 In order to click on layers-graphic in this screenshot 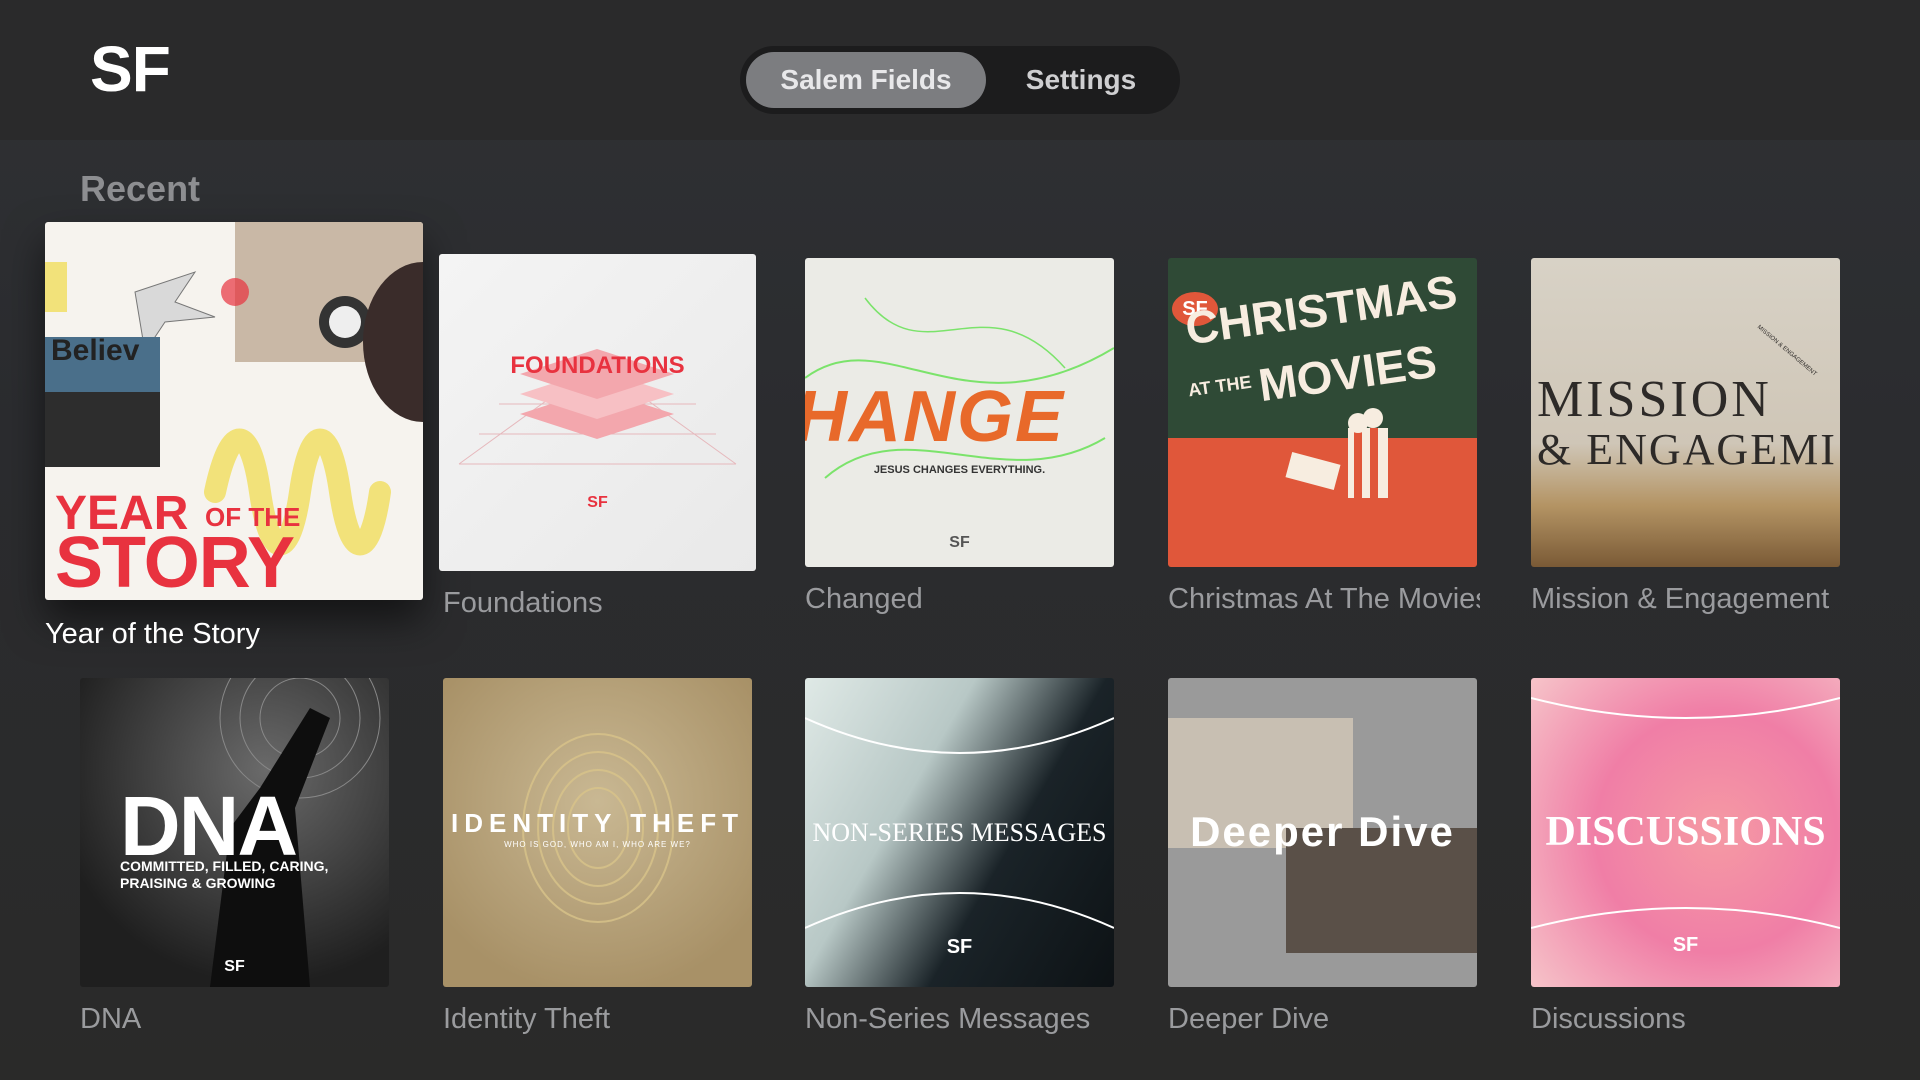, I will do `click(597, 407)`.